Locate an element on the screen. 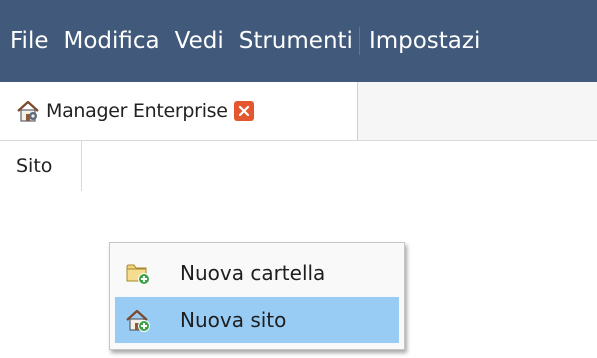 Image resolution: width=597 pixels, height=358 pixels. context-menu: Nuova cartella Nuova sito is located at coordinates (257, 296).